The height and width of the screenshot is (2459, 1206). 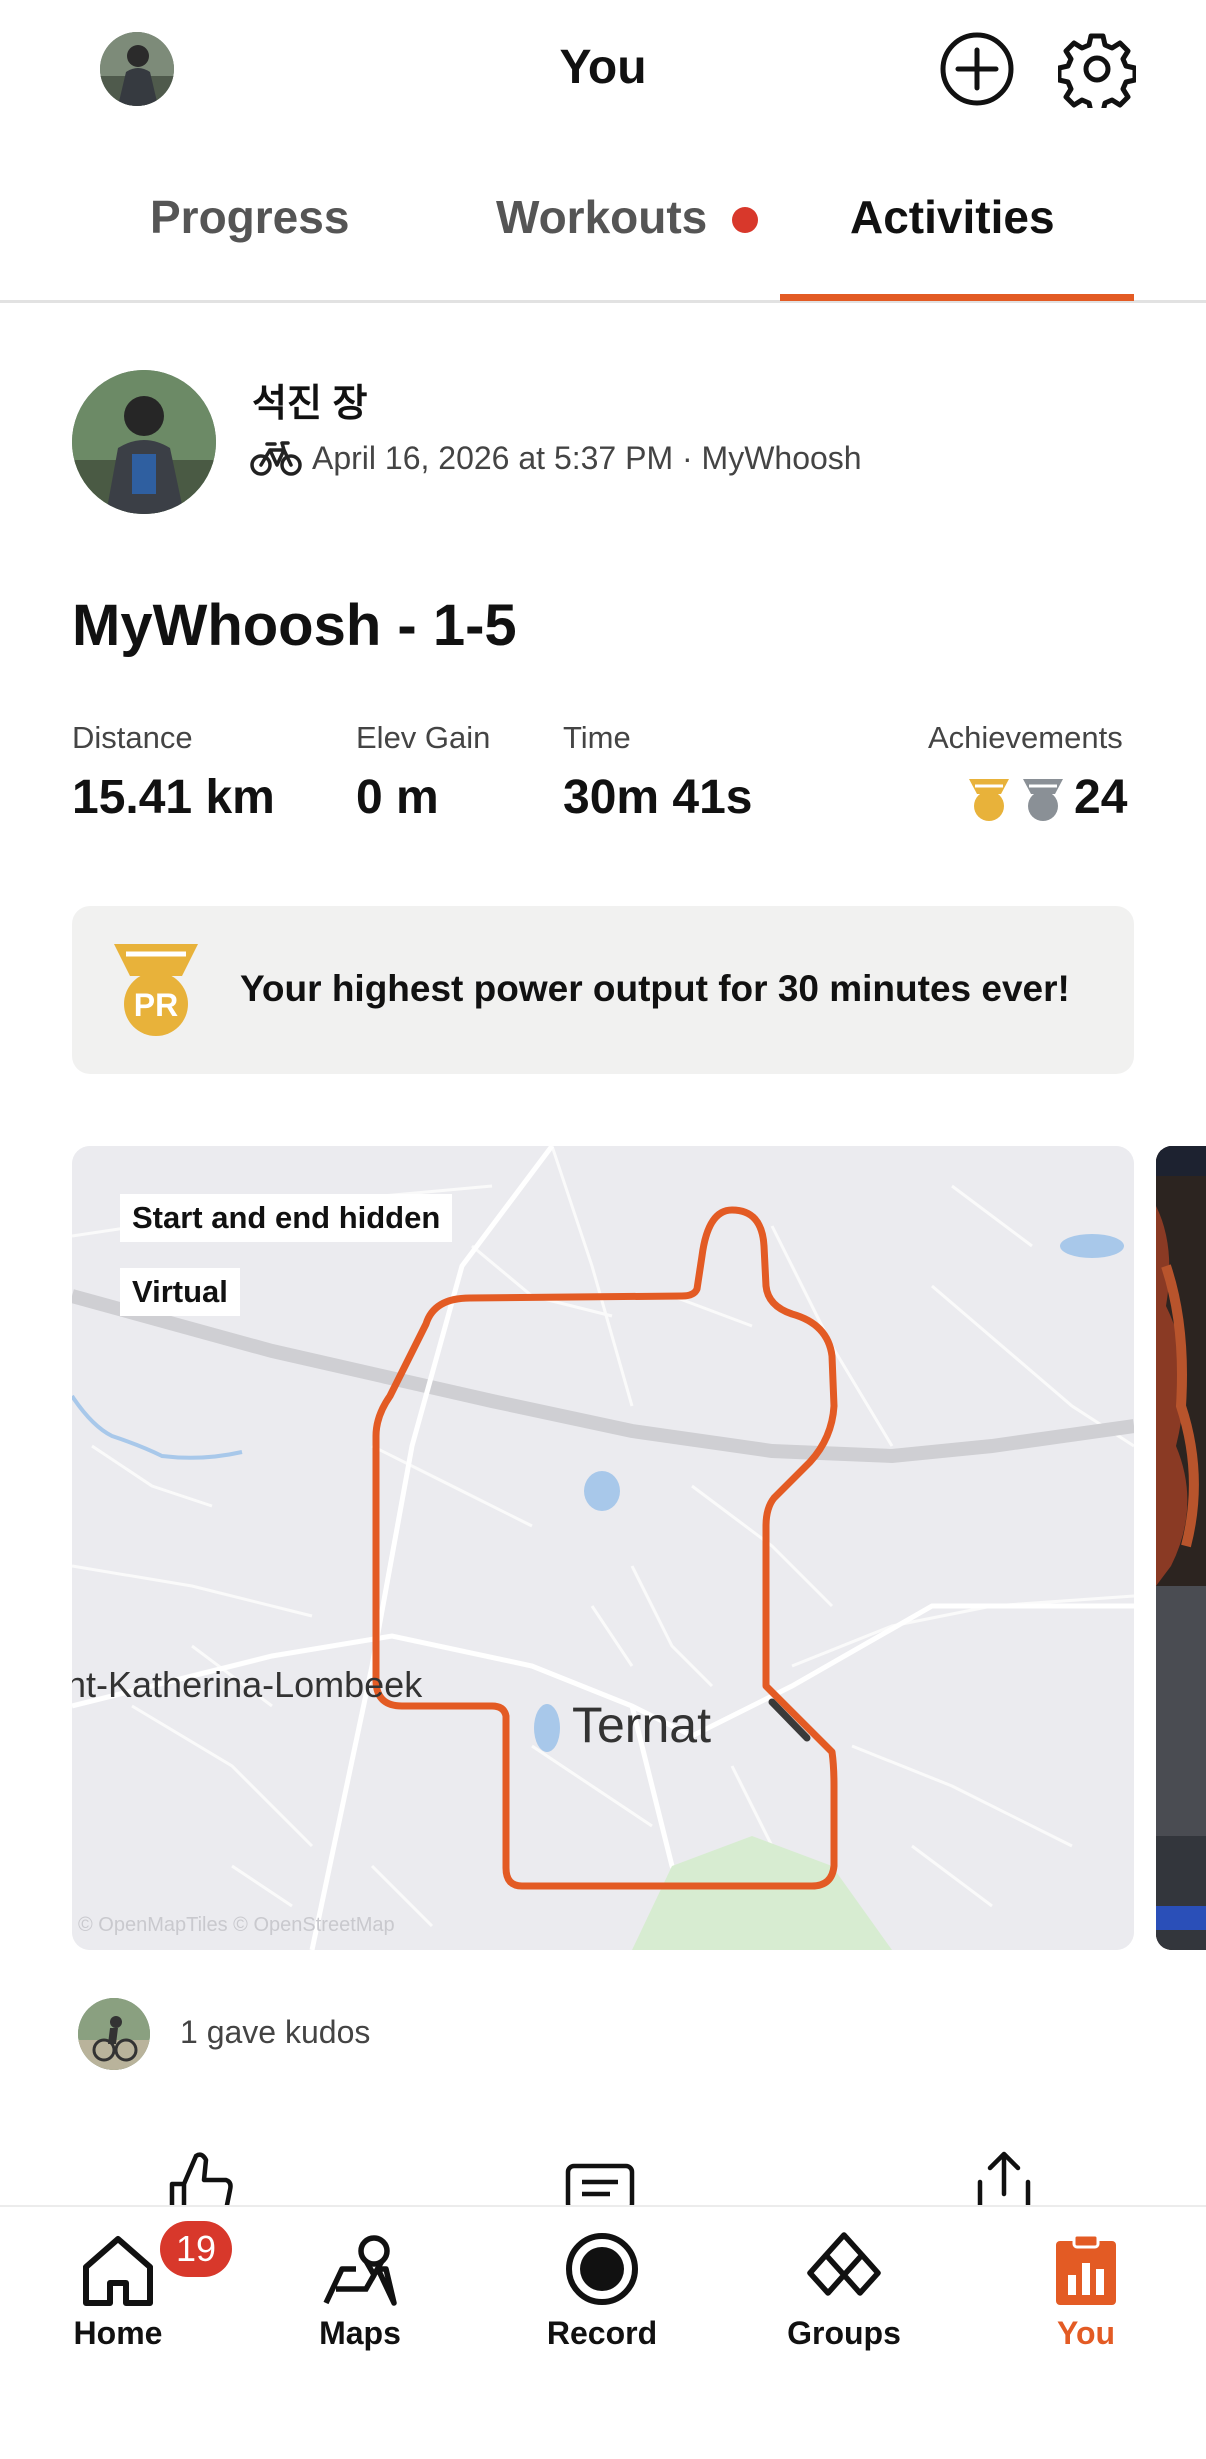 What do you see at coordinates (1086, 2269) in the screenshot?
I see `you-icon` at bounding box center [1086, 2269].